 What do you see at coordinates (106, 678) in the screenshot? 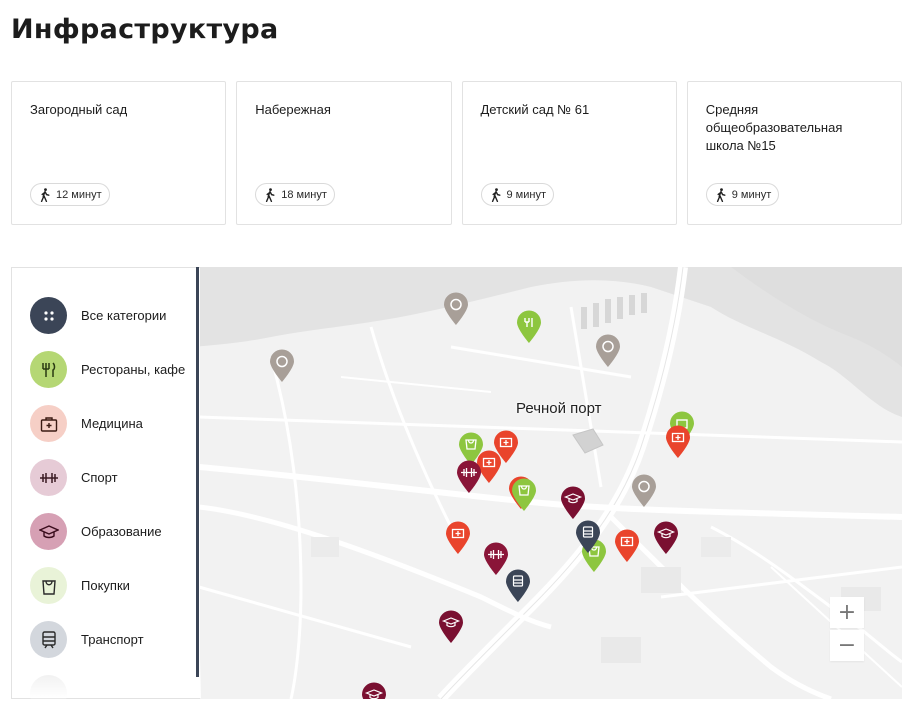
I see `legend-fade` at bounding box center [106, 678].